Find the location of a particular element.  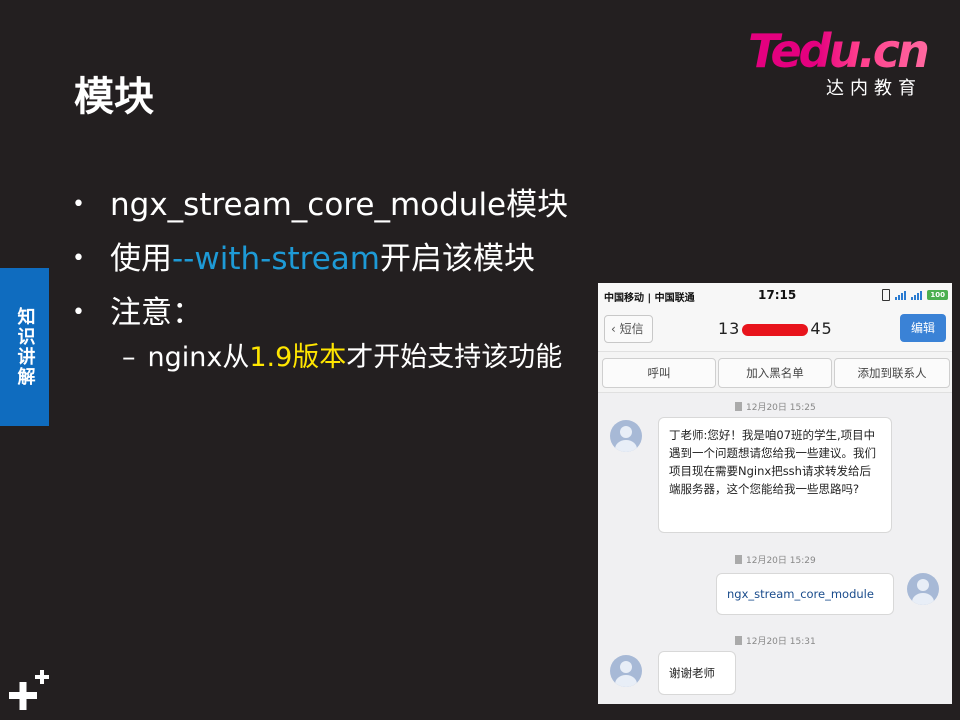

call-button: 呼叫 is located at coordinates (659, 373).